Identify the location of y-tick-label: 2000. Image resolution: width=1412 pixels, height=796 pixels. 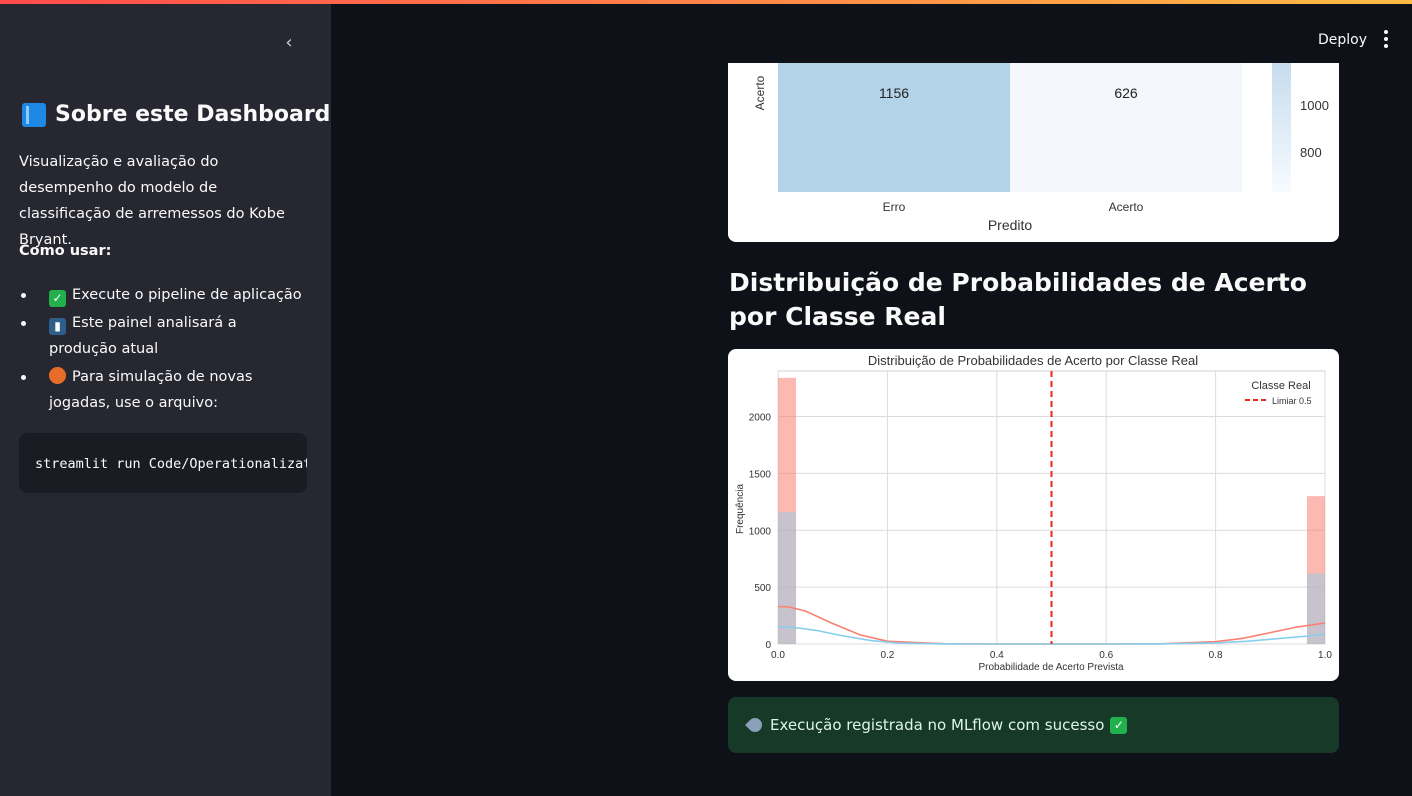
(760, 418).